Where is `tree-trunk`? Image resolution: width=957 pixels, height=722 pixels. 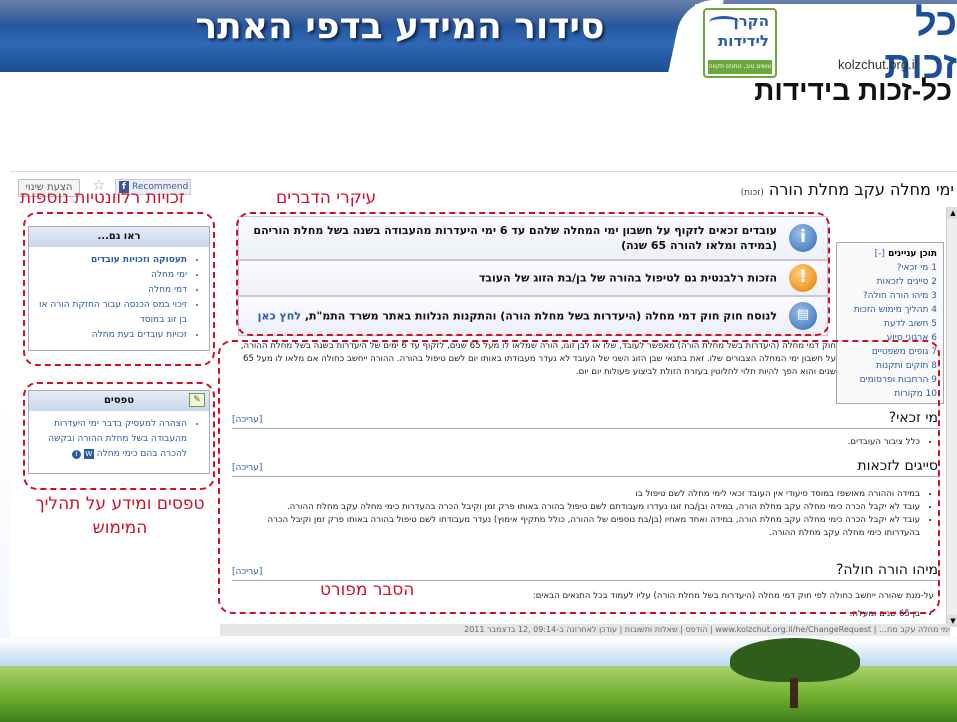 tree-trunk is located at coordinates (794, 693).